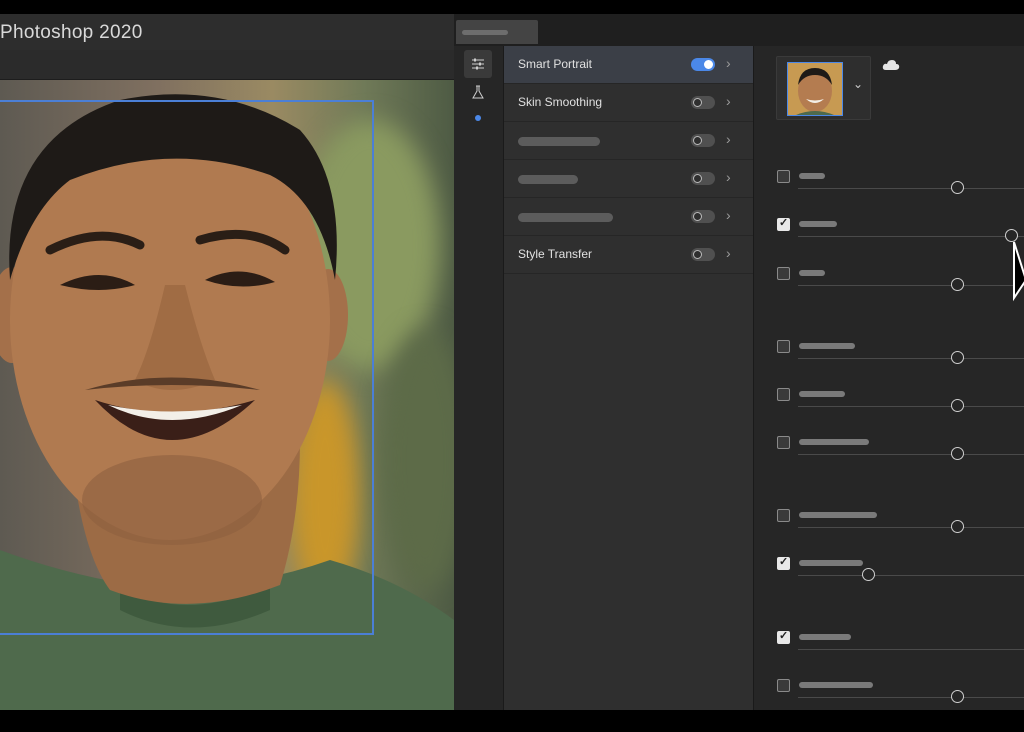  What do you see at coordinates (227, 65) in the screenshot?
I see `canvas-toolbar` at bounding box center [227, 65].